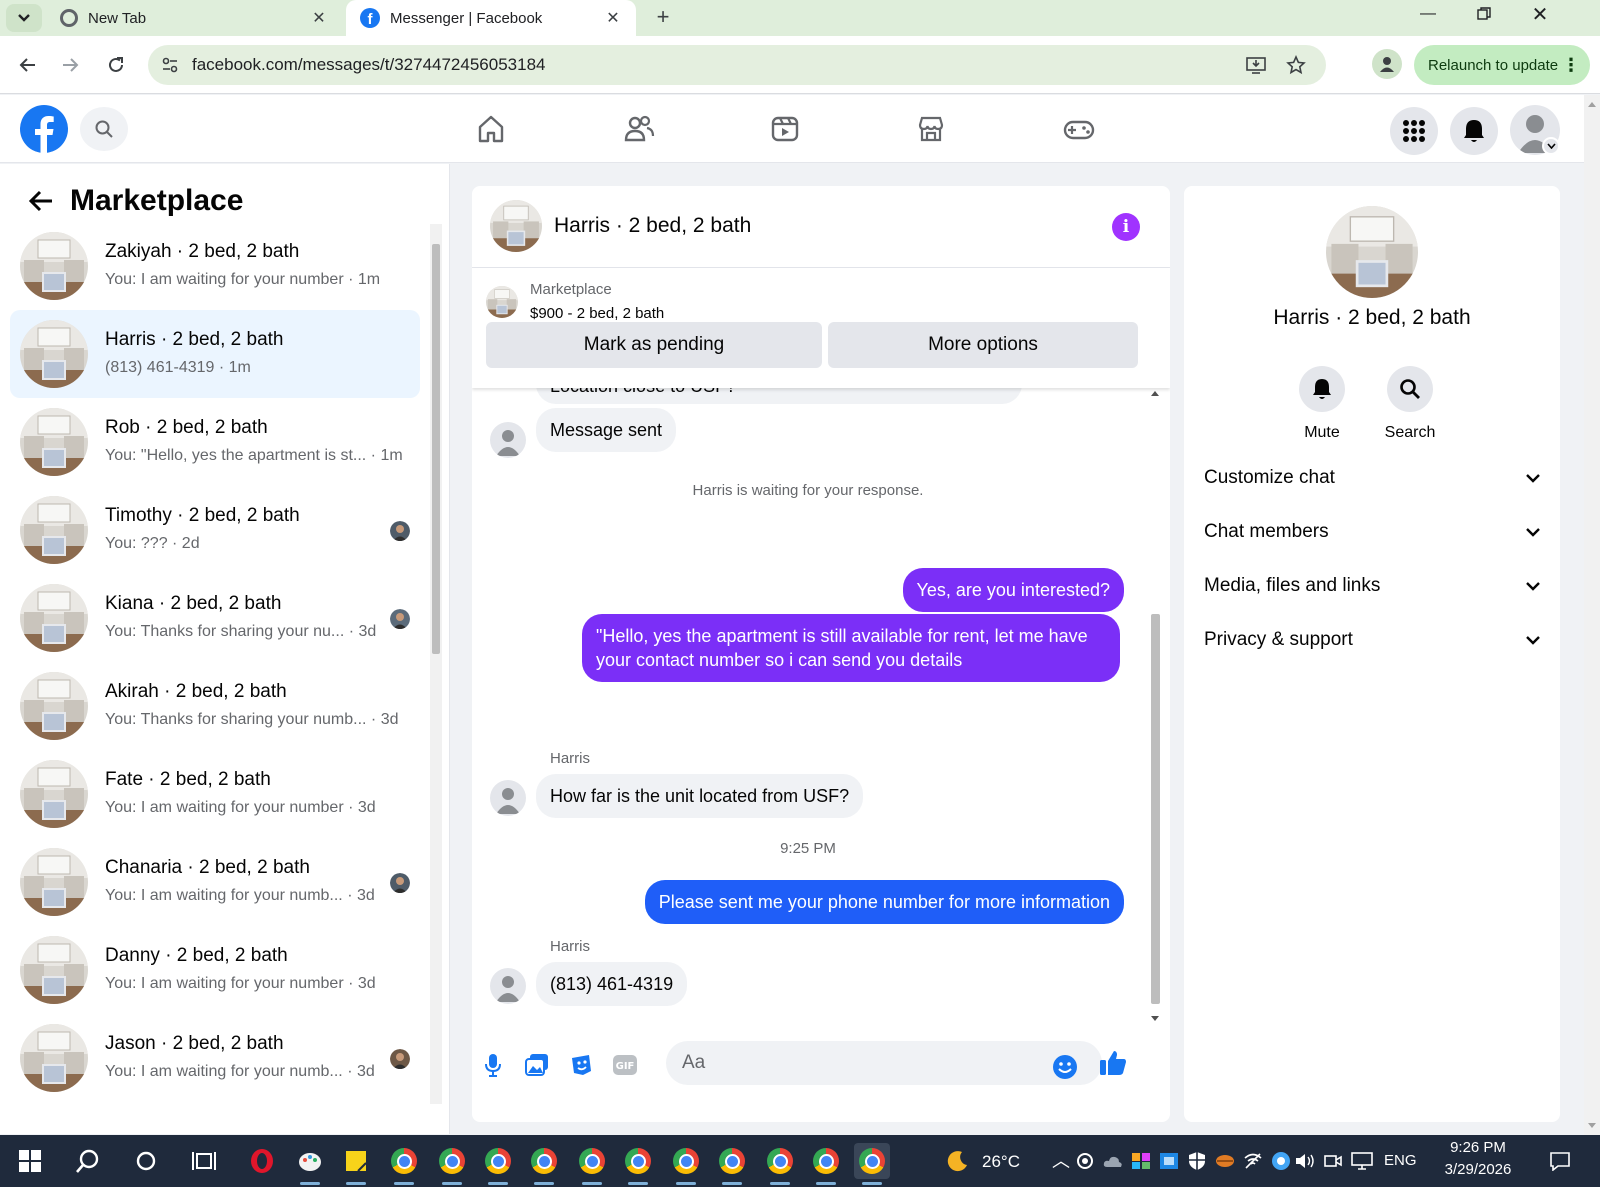 The width and height of the screenshot is (1600, 1187). I want to click on address-bar: facebook.com/messages/t/3274472456053184, so click(737, 65).